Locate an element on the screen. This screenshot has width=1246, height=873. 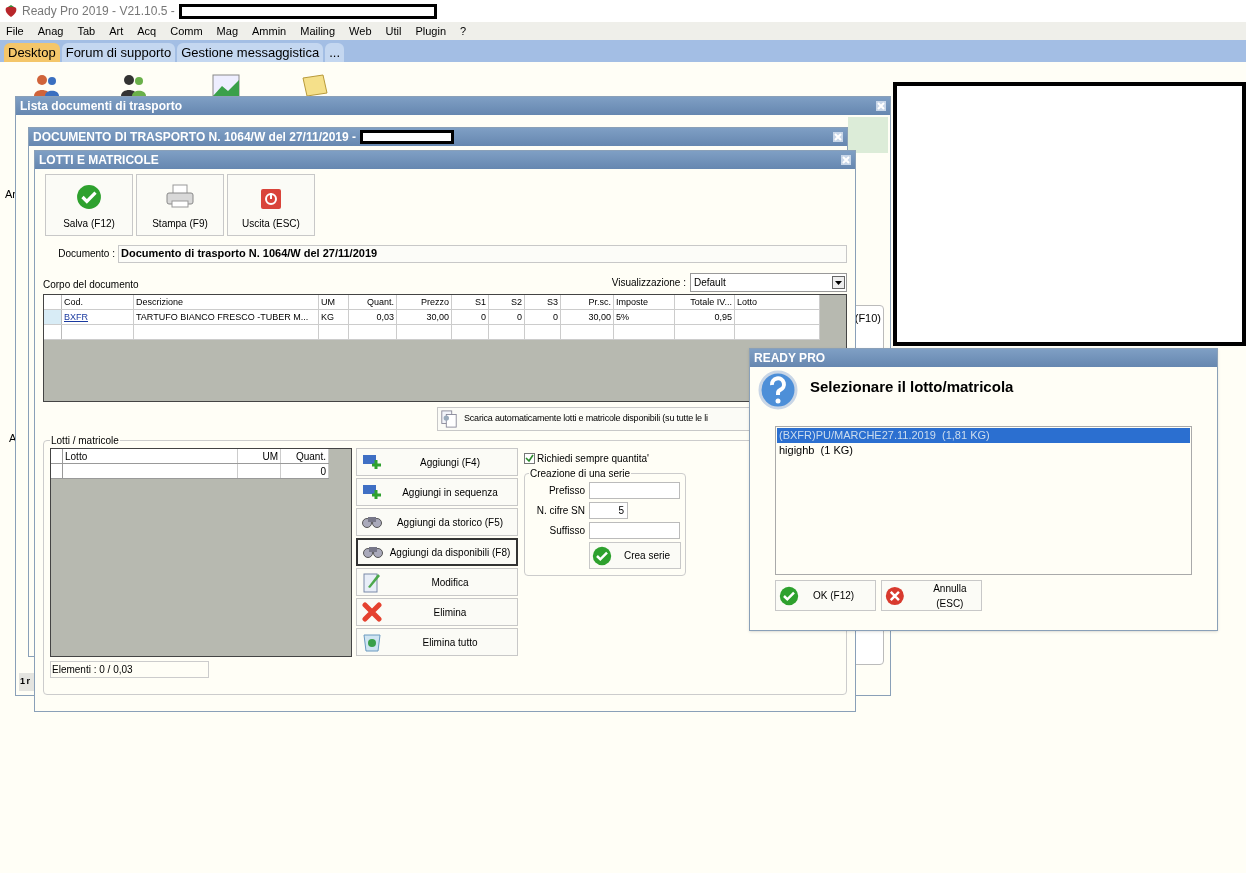
menu-item: ? is located at coordinates (463, 31).